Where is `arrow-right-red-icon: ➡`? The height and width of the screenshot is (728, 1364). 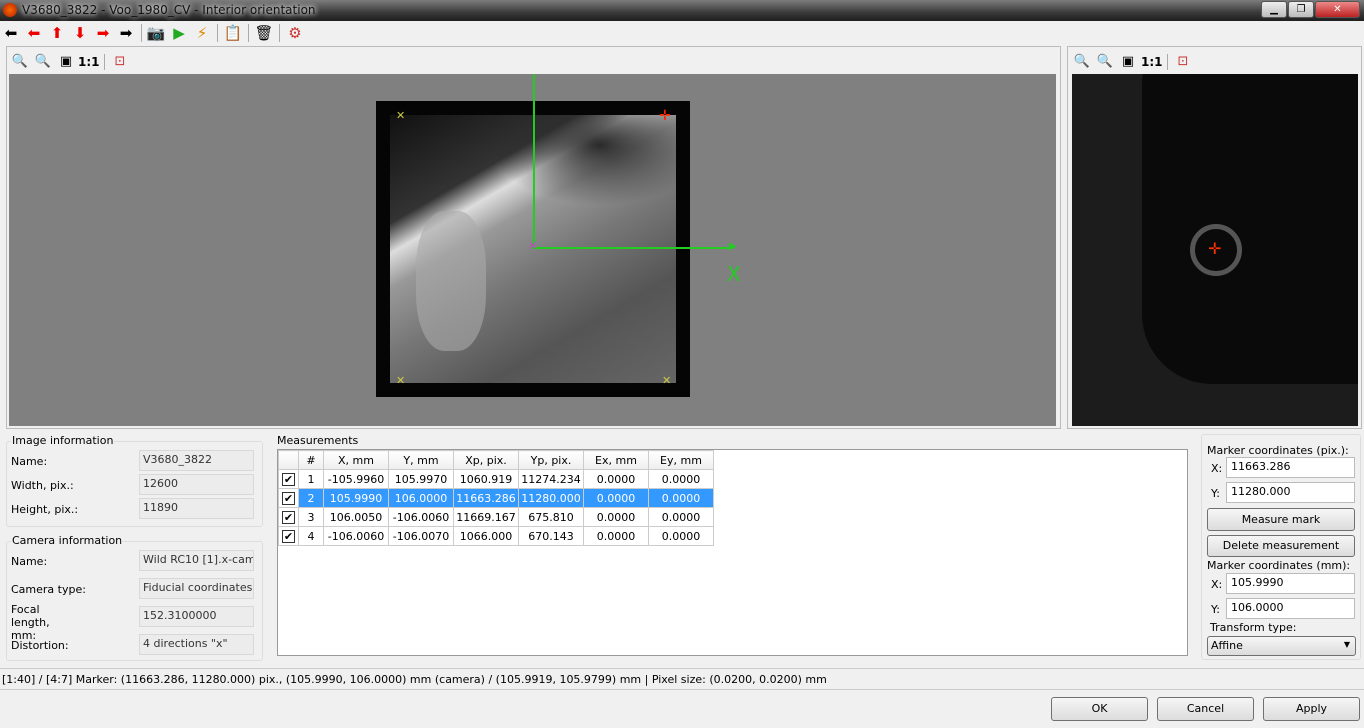
arrow-right-red-icon: ➡ is located at coordinates (103, 33).